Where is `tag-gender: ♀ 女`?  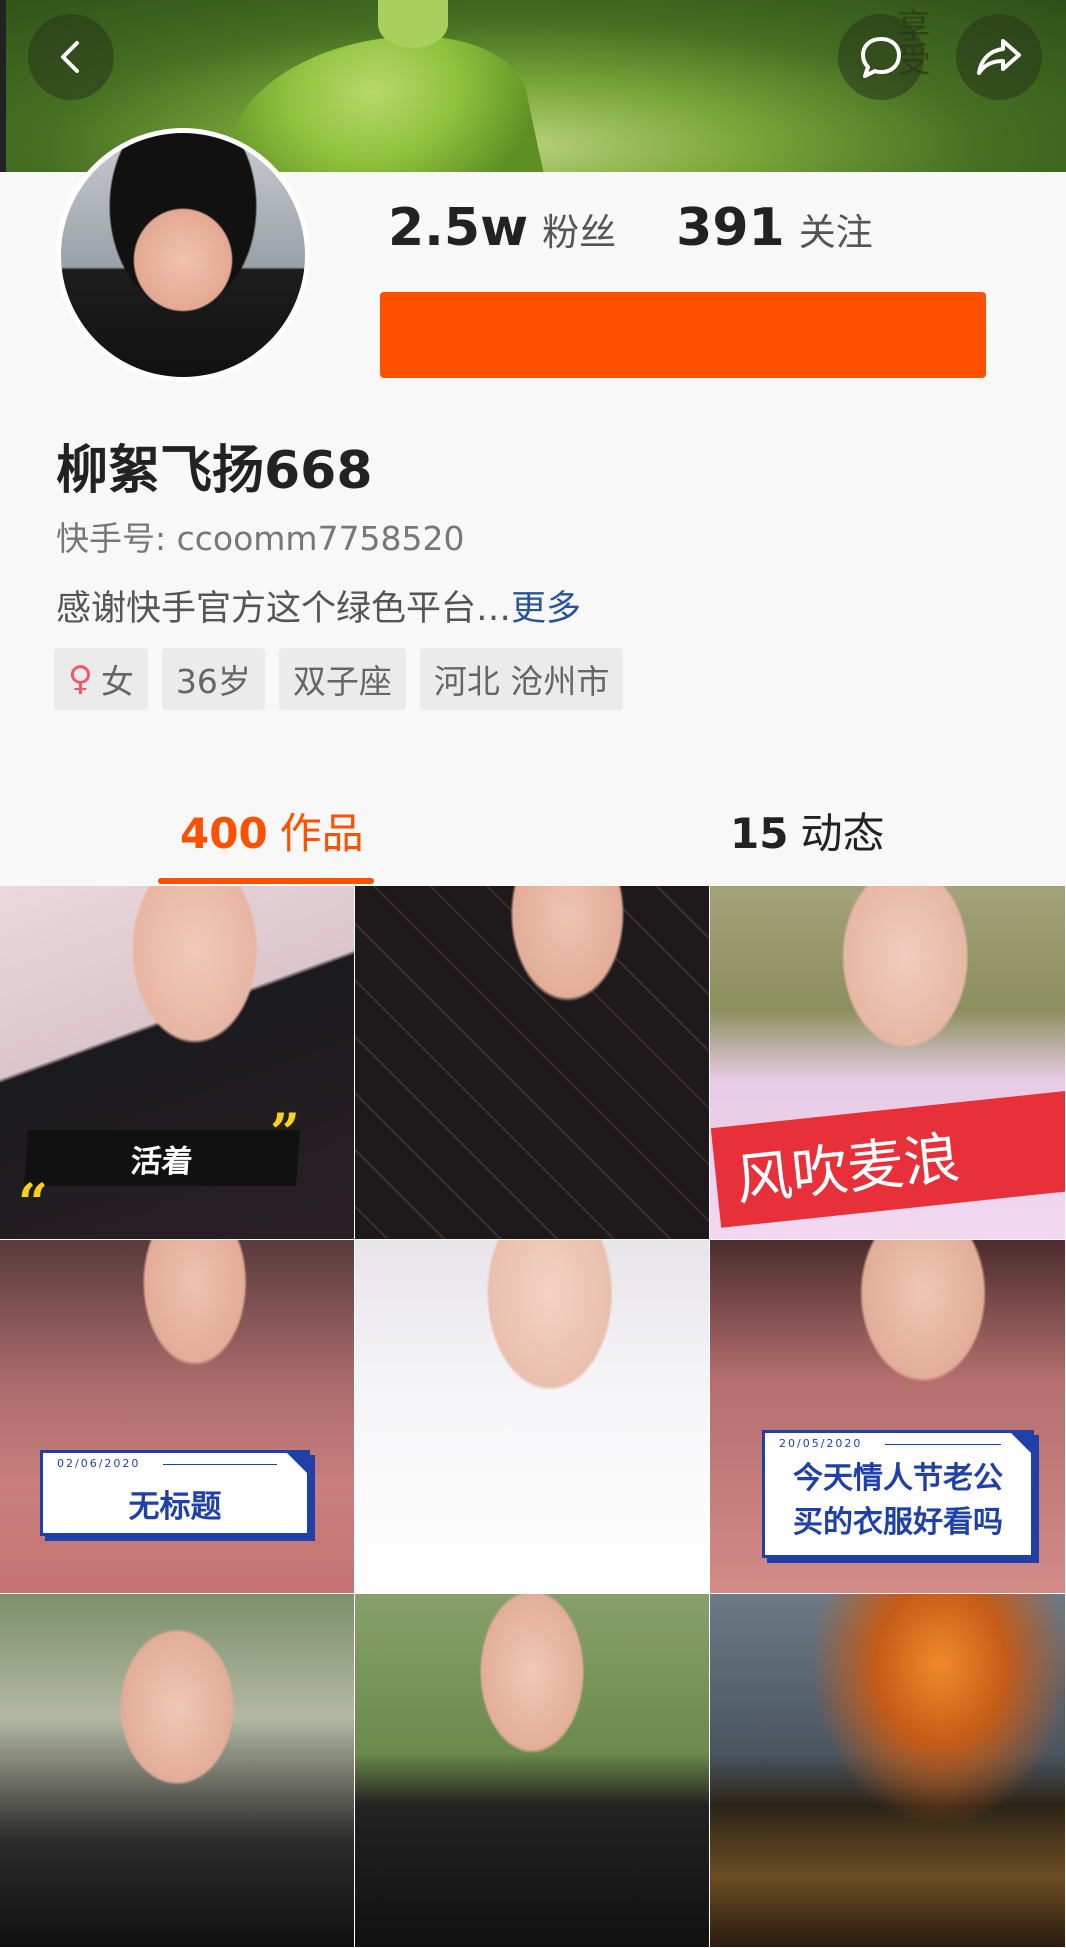
tag-gender: ♀ 女 is located at coordinates (101, 679).